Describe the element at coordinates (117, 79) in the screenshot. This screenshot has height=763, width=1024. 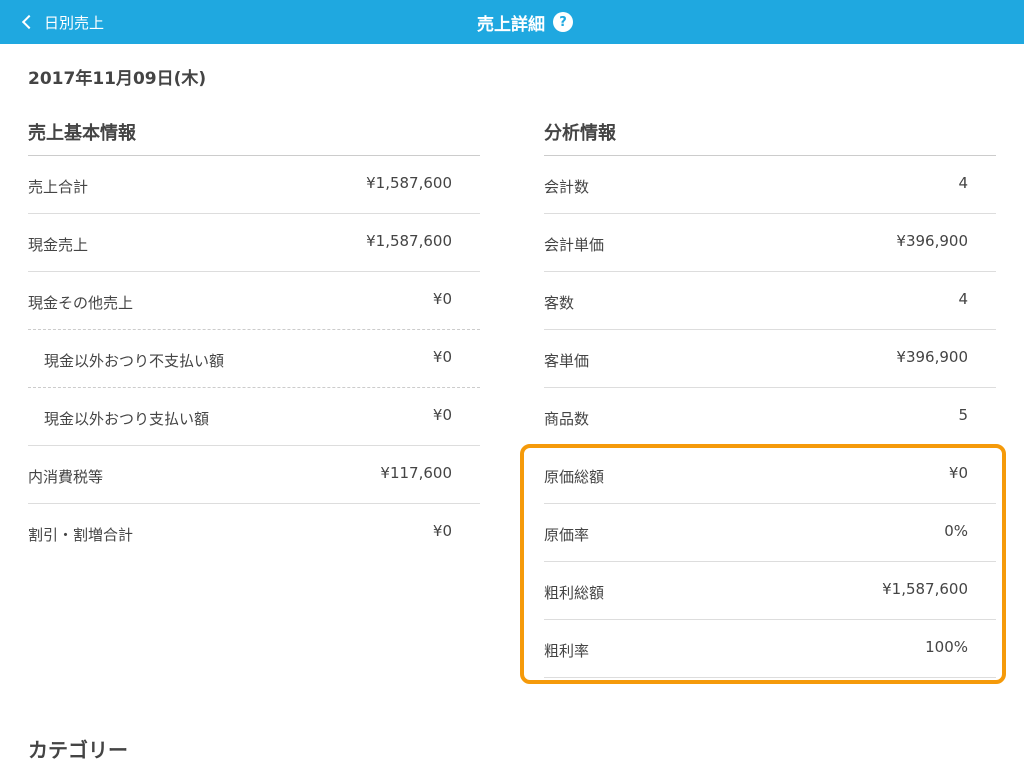
I see `sales-date: 2017年11月09日(木)` at that location.